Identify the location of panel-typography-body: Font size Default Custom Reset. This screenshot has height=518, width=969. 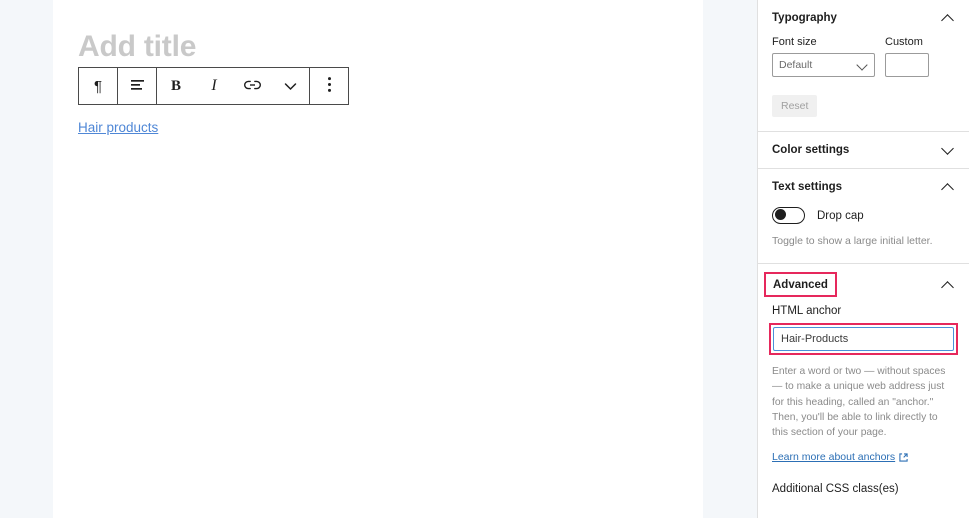
(863, 83).